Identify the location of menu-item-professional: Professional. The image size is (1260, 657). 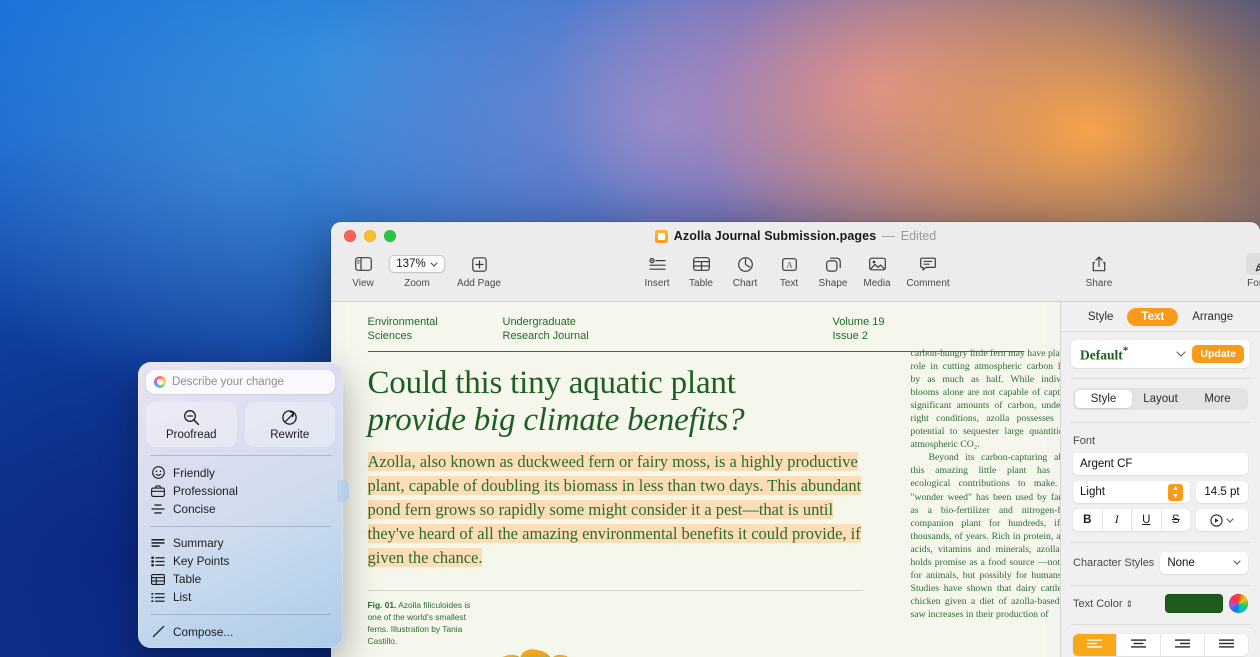
(240, 491).